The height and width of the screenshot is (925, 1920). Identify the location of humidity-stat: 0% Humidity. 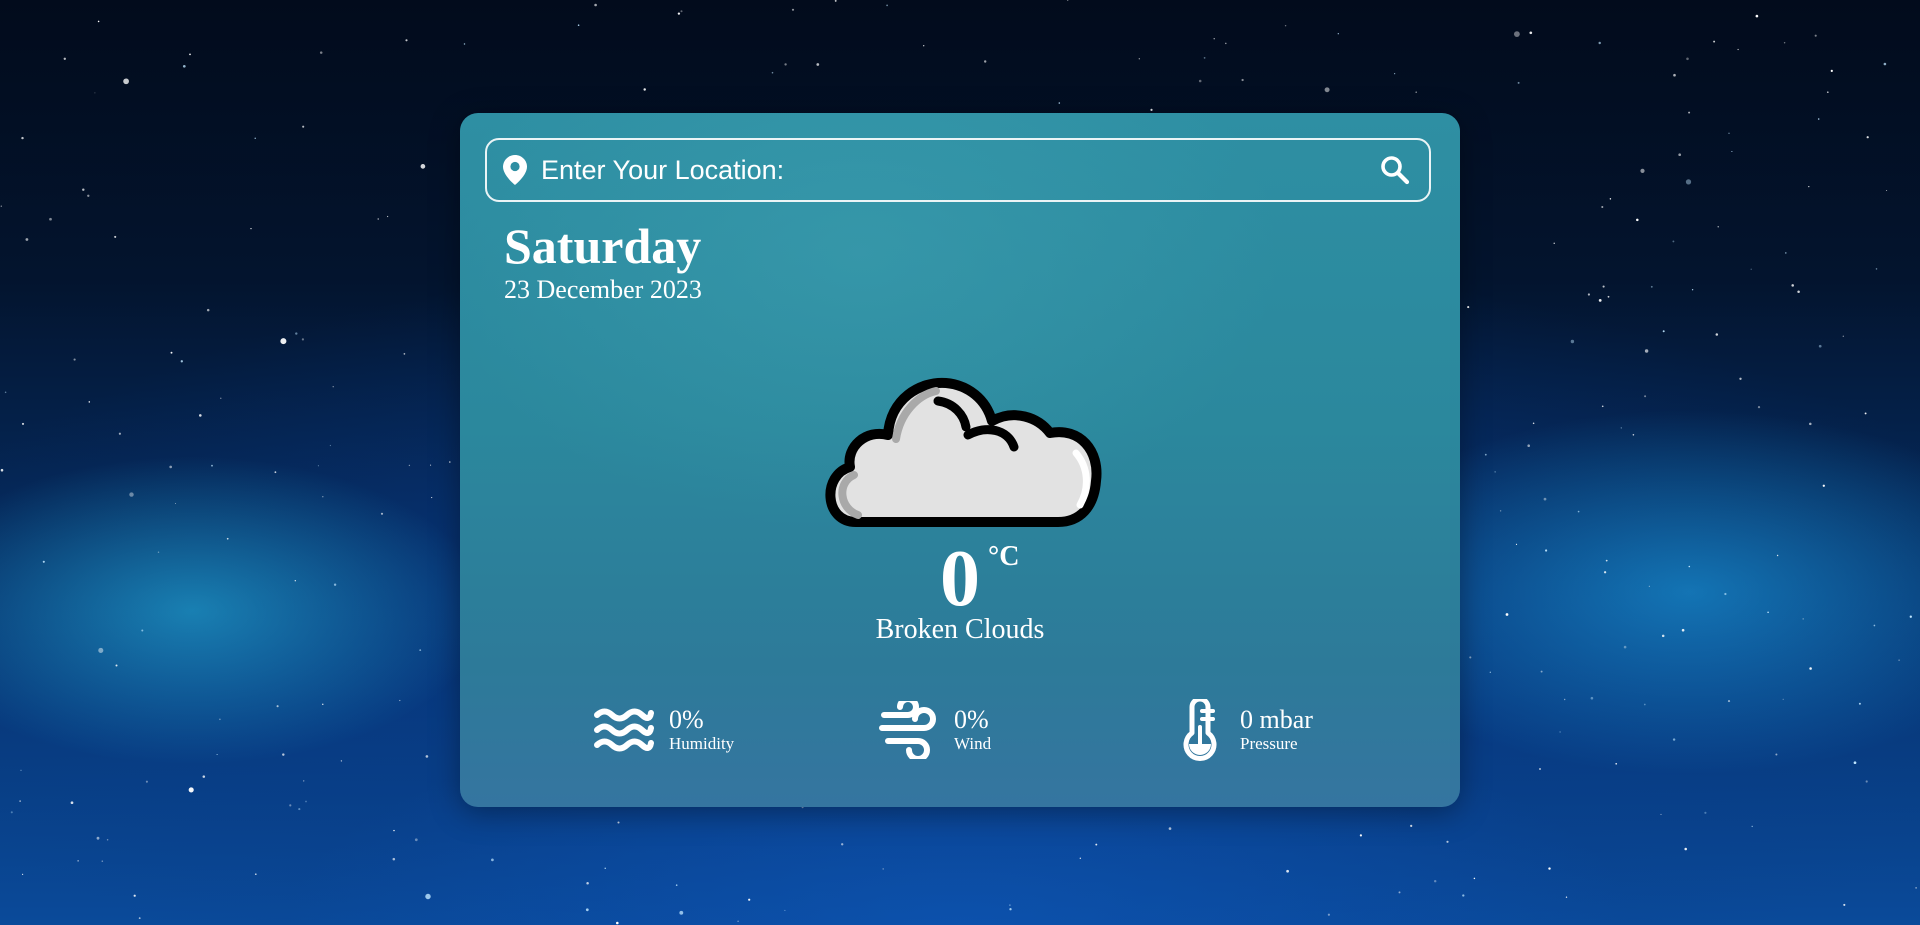
(663, 730).